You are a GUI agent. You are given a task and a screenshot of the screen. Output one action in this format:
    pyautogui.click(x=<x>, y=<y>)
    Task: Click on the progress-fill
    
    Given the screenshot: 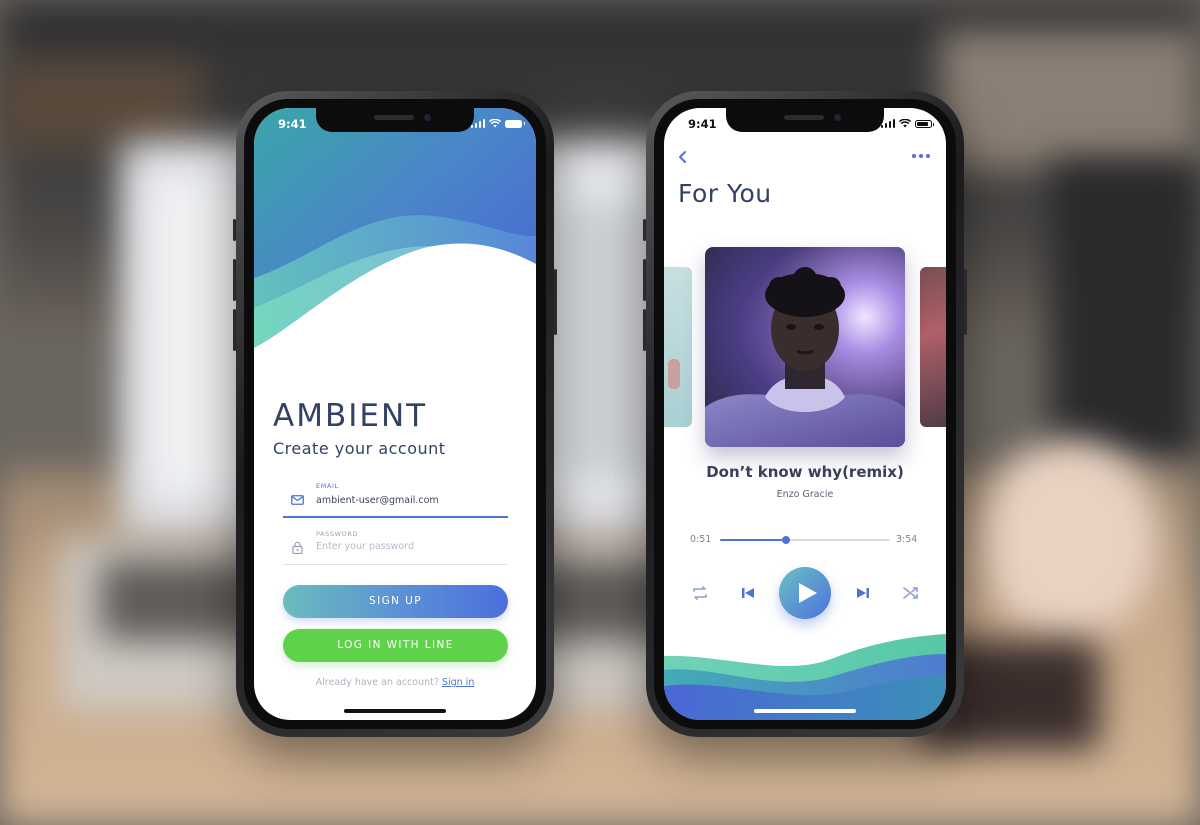 What is the action you would take?
    pyautogui.click(x=753, y=540)
    